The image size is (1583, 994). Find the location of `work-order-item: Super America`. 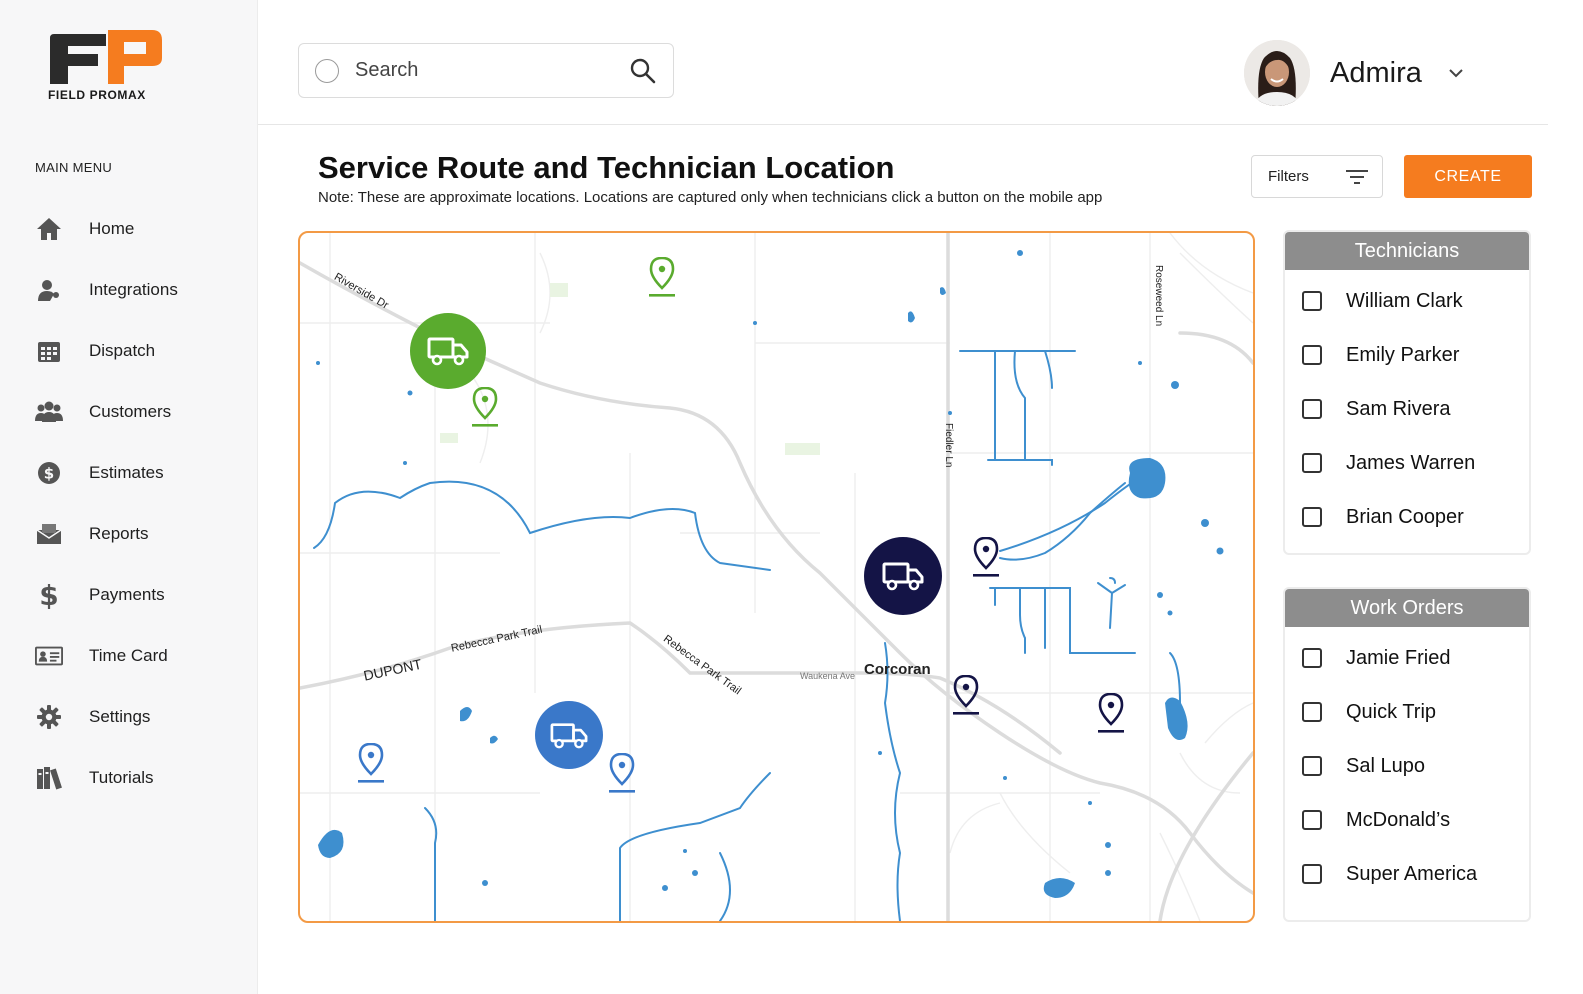

work-order-item: Super America is located at coordinates (1407, 874).